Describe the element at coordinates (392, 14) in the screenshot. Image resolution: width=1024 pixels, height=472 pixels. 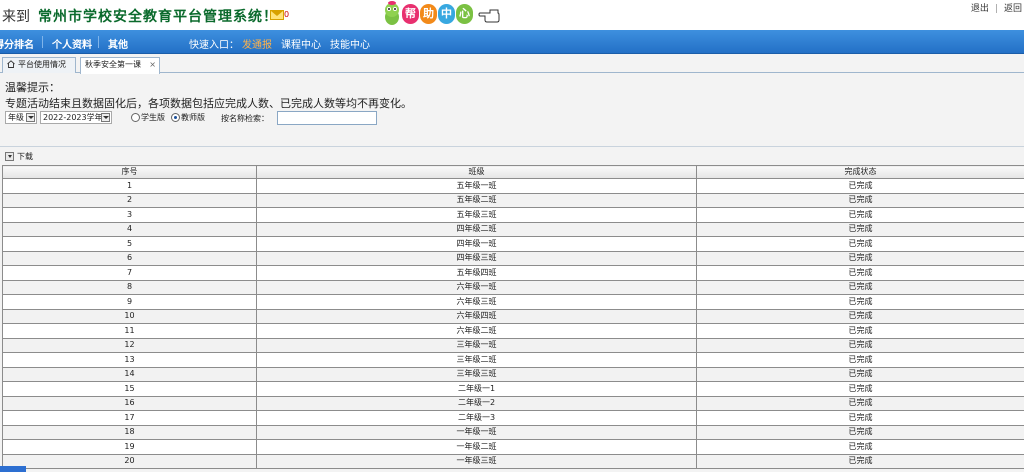
I see `help-mascot-icon` at that location.